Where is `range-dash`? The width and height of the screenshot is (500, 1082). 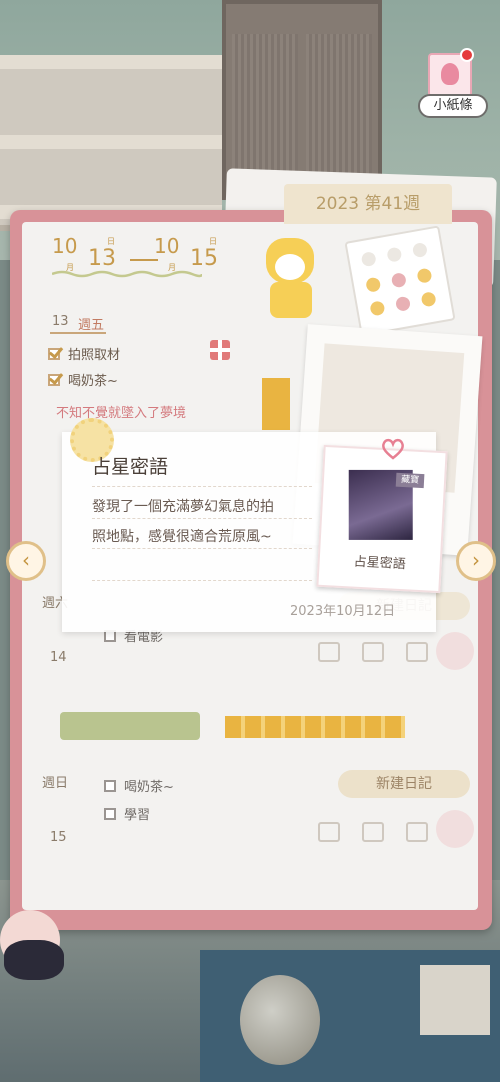 range-dash is located at coordinates (144, 260).